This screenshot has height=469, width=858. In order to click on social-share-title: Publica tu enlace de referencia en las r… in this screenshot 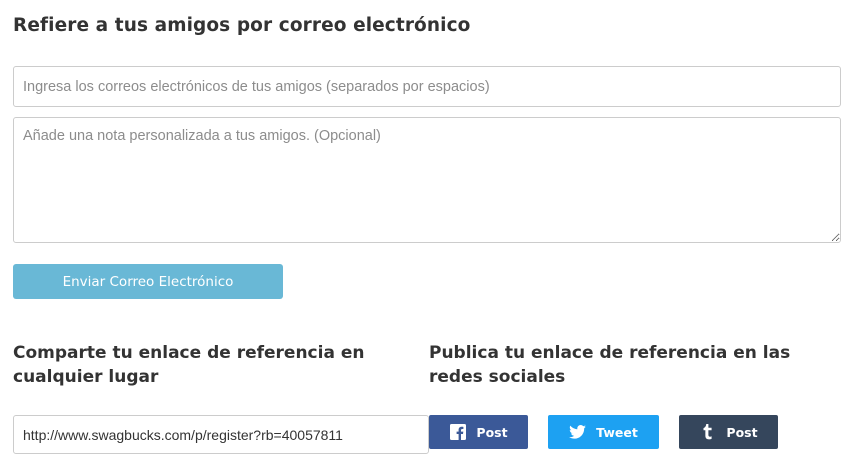, I will do `click(610, 365)`.